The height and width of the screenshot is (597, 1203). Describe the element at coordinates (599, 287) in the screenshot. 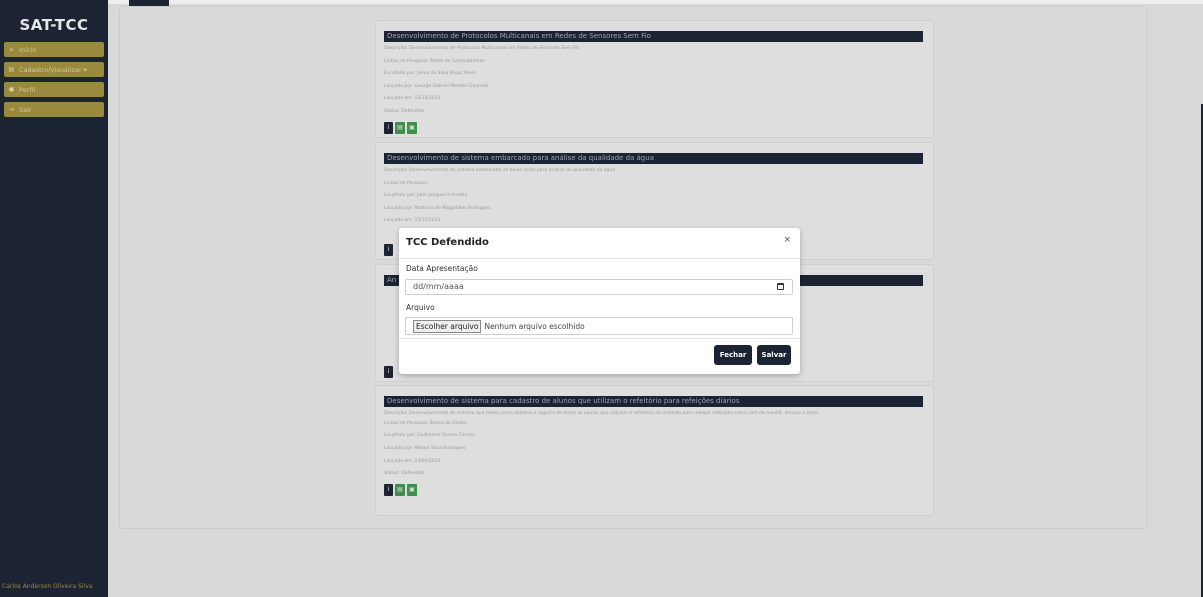

I see `presentation-date-input: dd/mm/aaaa` at that location.